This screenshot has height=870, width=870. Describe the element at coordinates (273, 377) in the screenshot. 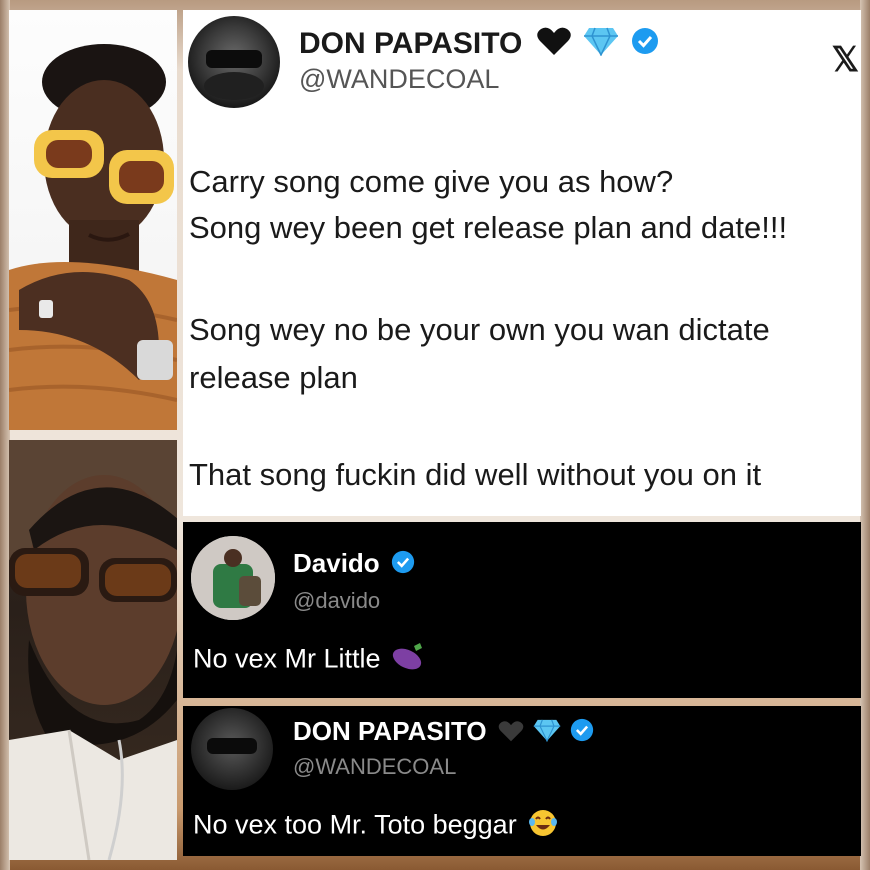

I see `tweet-line-4: release plan` at that location.